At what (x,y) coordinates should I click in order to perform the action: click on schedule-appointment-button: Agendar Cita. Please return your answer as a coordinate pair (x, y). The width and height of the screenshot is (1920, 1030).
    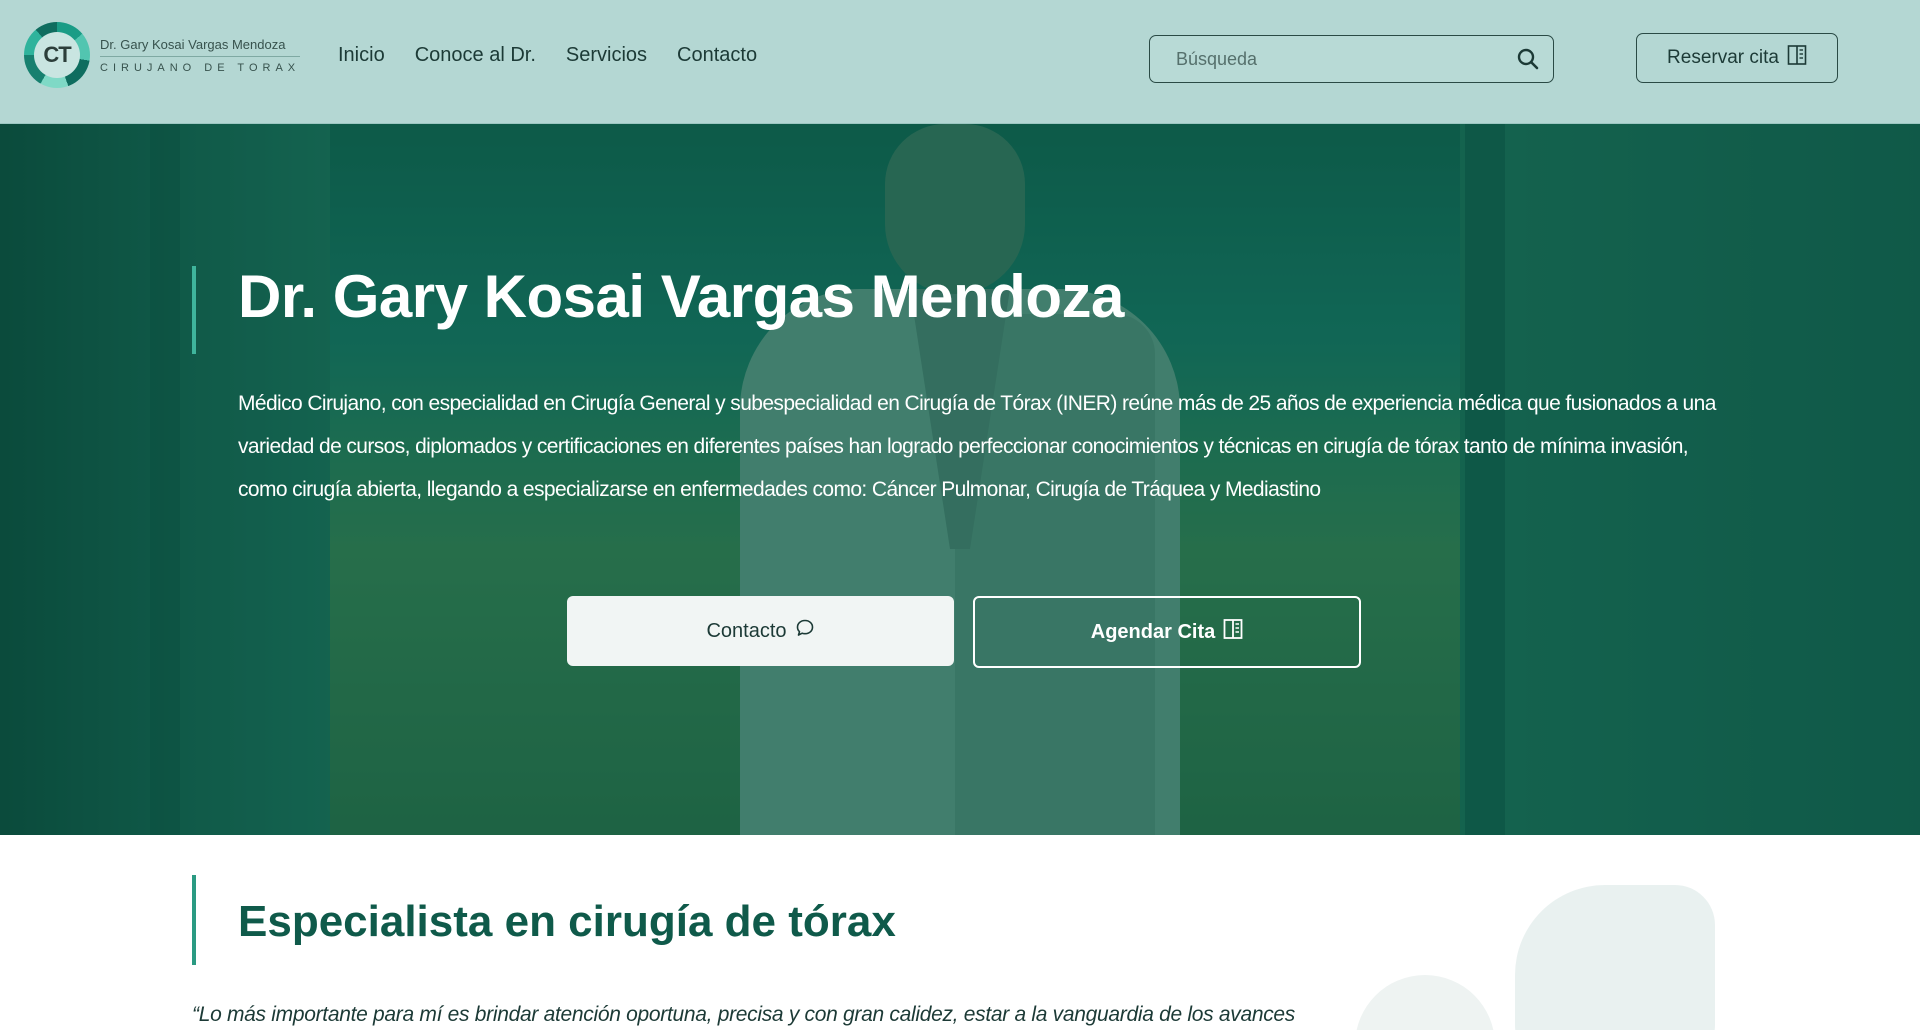
    Looking at the image, I should click on (1167, 632).